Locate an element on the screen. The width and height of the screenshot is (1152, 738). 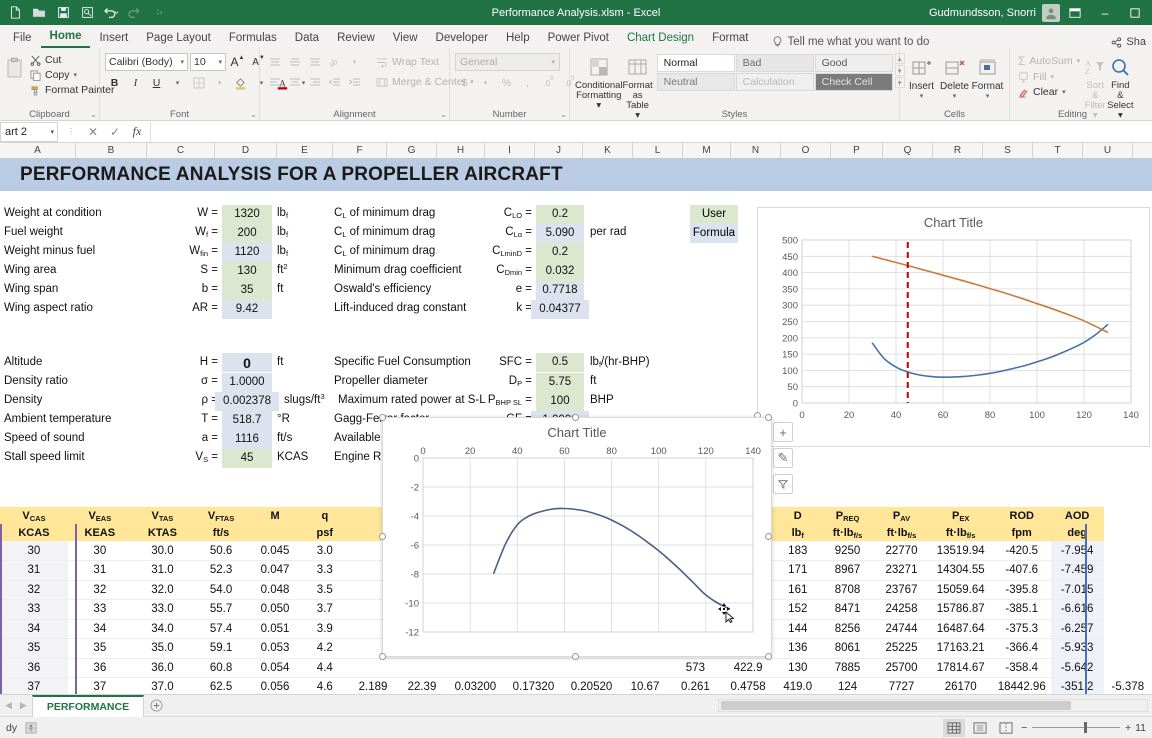
value-oswalds-e: 0.7718 is located at coordinates (560, 290).